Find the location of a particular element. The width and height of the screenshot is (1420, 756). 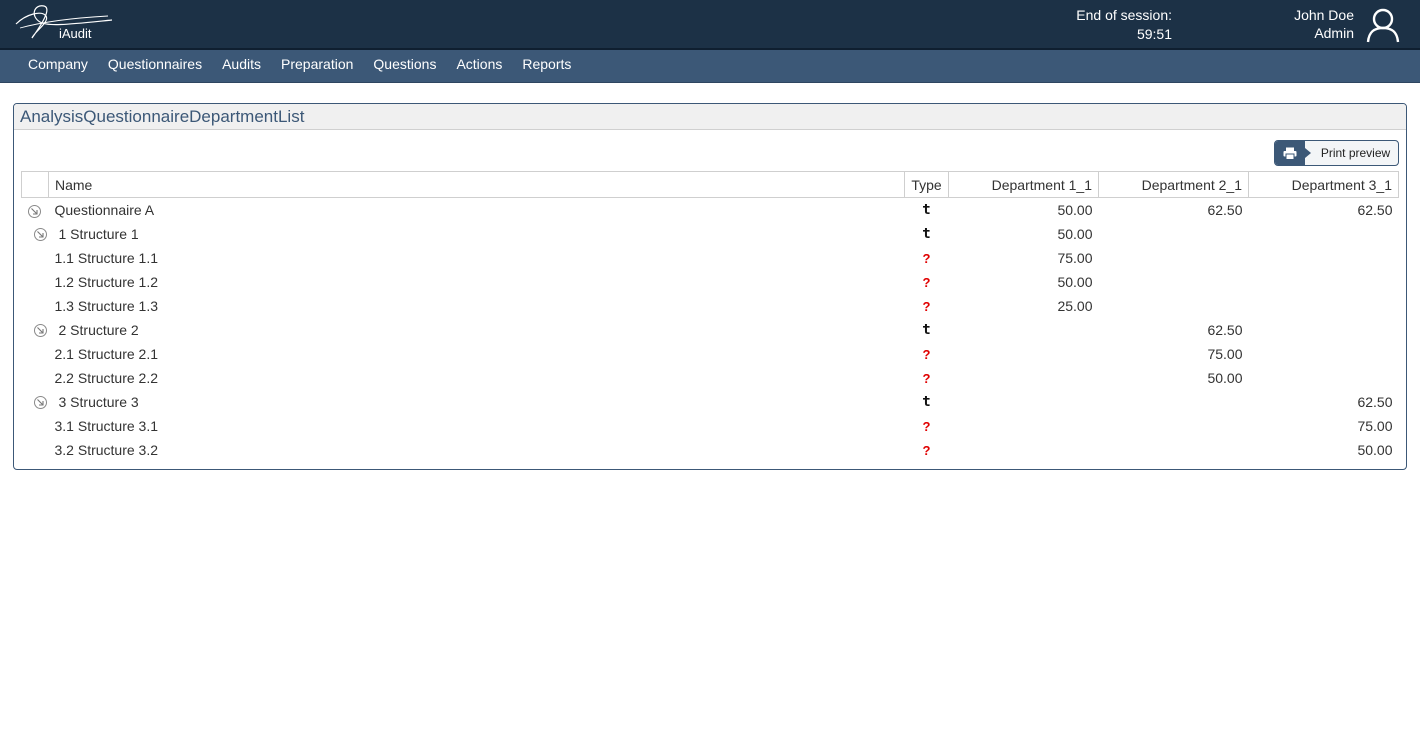

nav-actions: Actions is located at coordinates (479, 64).